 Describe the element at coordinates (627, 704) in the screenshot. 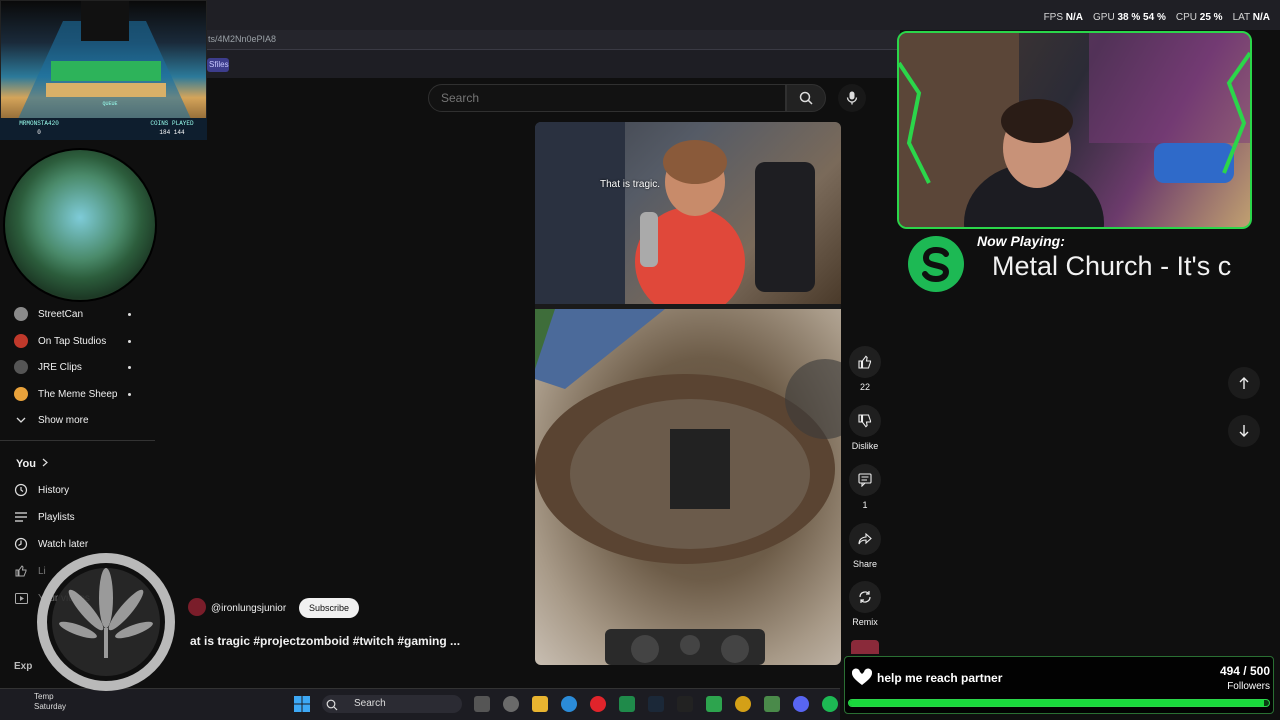

I see `app-icon` at that location.